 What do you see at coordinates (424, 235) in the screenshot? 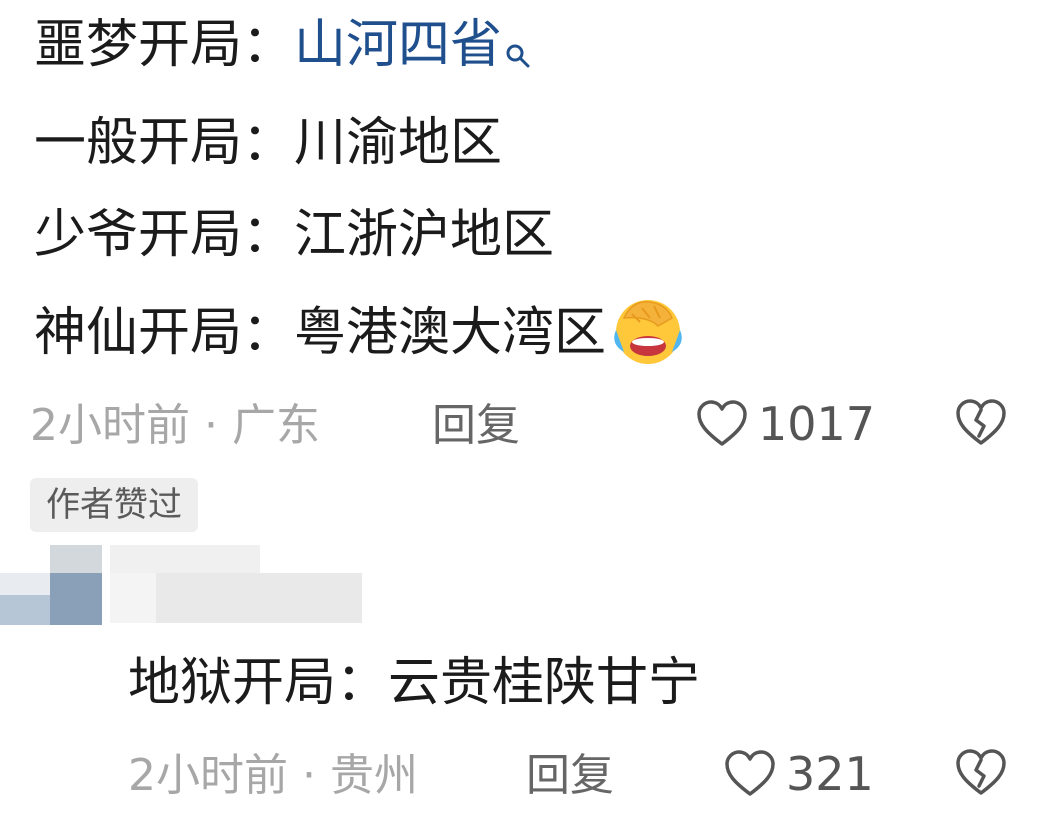
I see `line-value: 江浙沪地区` at bounding box center [424, 235].